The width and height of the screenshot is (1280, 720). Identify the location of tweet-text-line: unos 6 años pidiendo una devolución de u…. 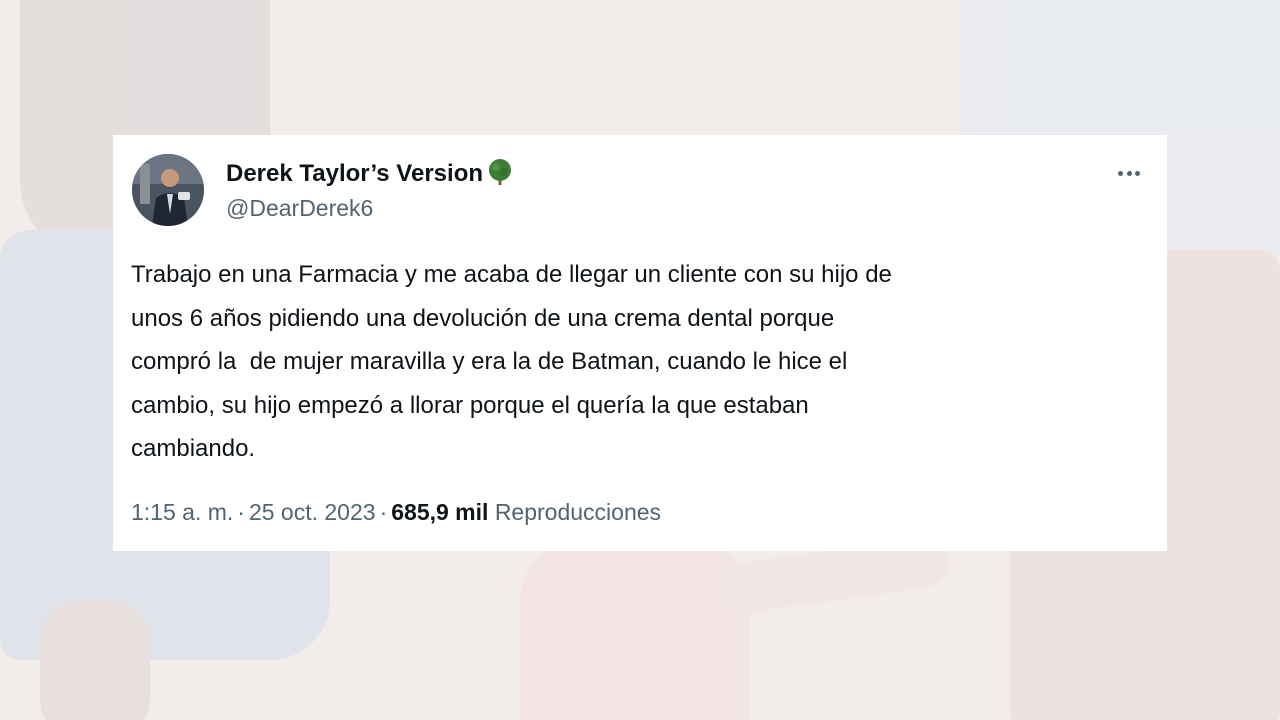
(483, 318).